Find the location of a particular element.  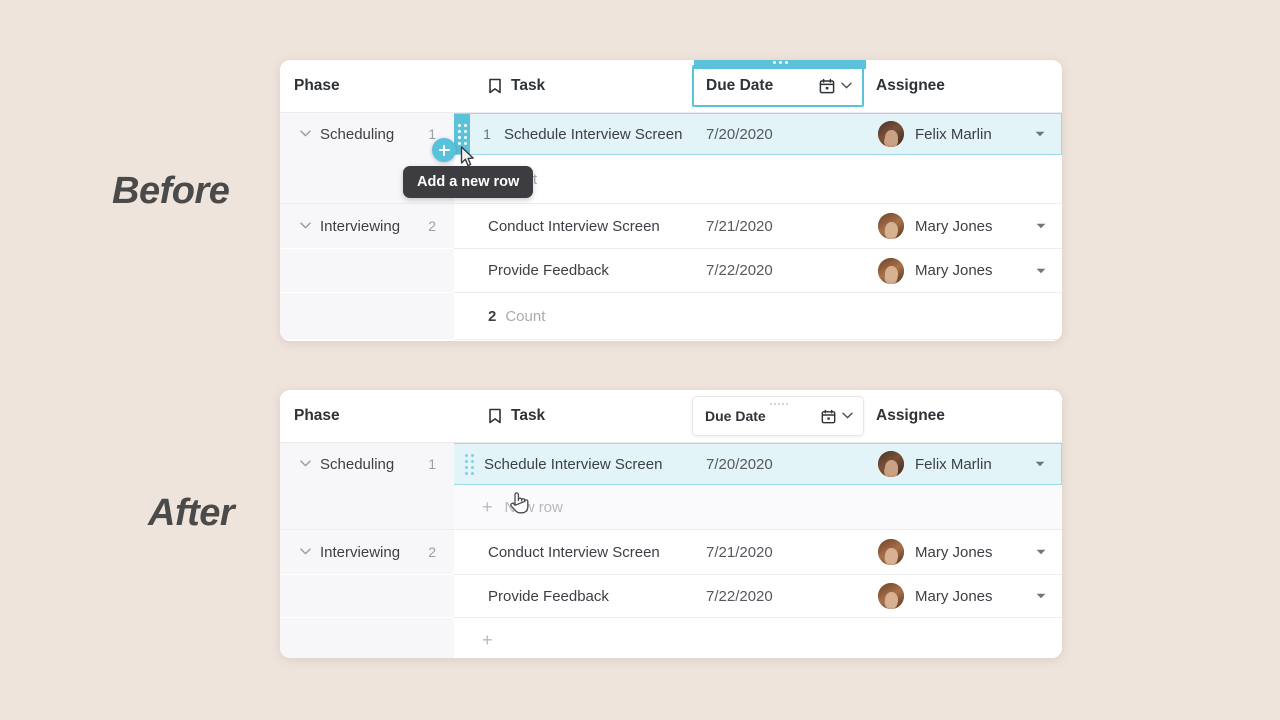

arrow-cursor is located at coordinates (468, 159).